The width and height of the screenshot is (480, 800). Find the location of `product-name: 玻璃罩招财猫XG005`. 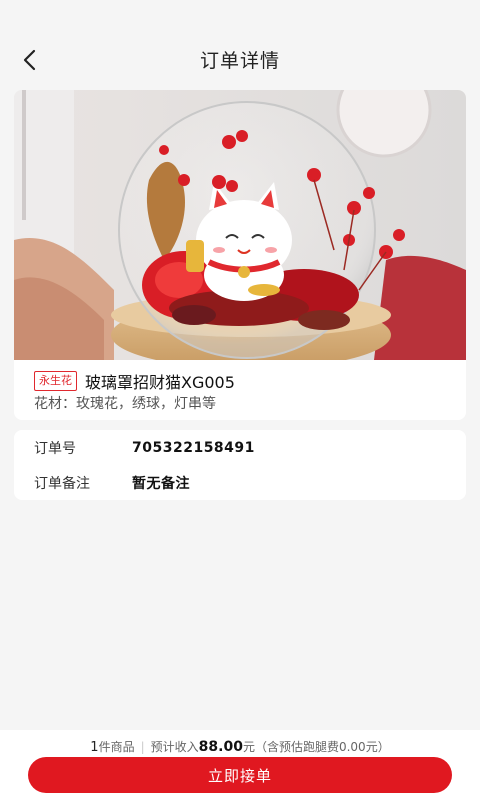

product-name: 玻璃罩招财猫XG005 is located at coordinates (160, 382).